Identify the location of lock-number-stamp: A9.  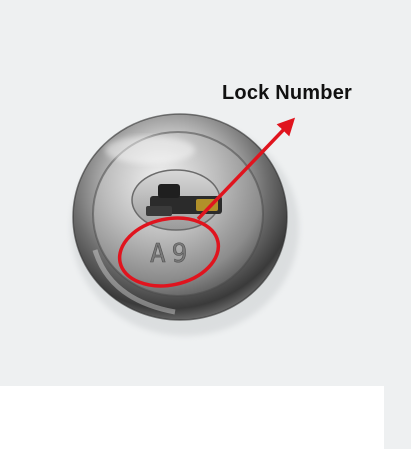
(171, 254).